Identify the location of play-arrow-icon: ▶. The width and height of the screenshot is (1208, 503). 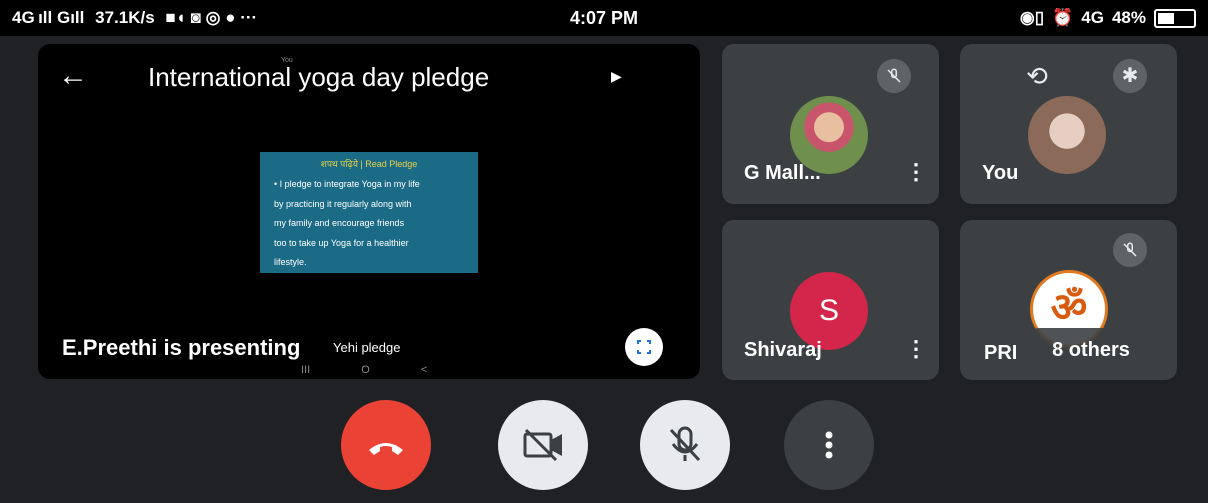
(616, 76).